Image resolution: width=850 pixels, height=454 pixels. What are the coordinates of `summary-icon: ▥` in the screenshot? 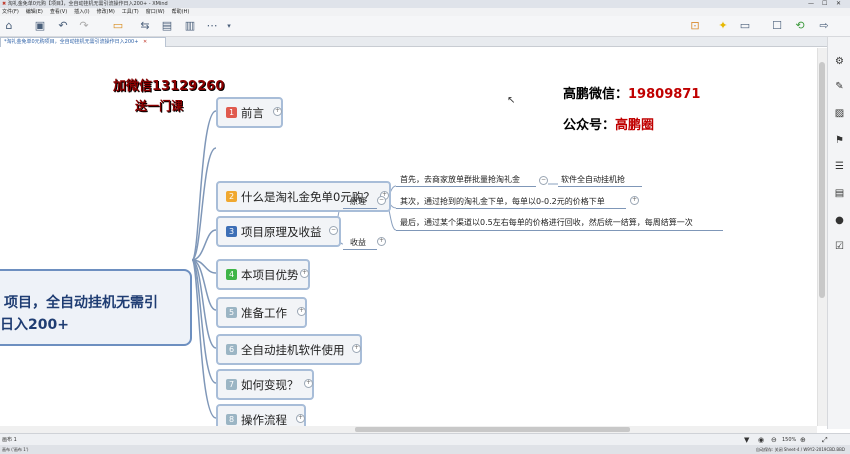 It's located at (190, 26).